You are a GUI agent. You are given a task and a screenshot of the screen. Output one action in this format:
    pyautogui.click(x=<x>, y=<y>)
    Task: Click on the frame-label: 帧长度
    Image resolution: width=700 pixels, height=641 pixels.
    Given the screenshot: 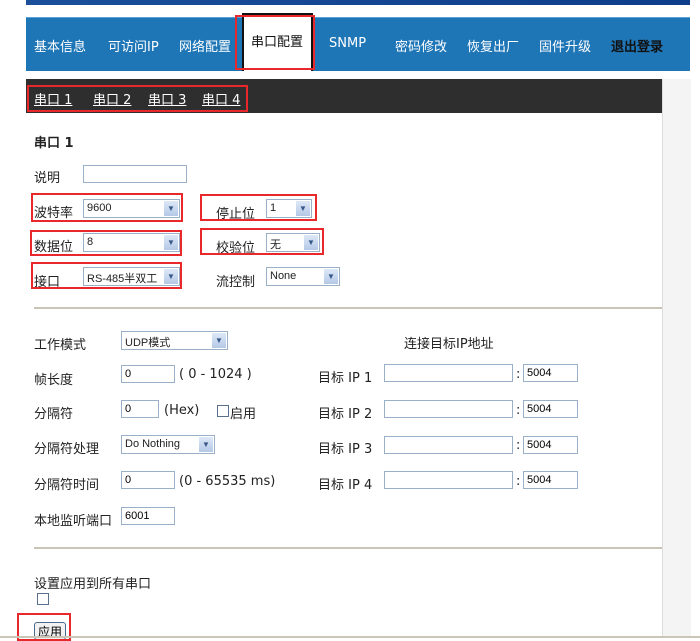 What is the action you would take?
    pyautogui.click(x=54, y=380)
    